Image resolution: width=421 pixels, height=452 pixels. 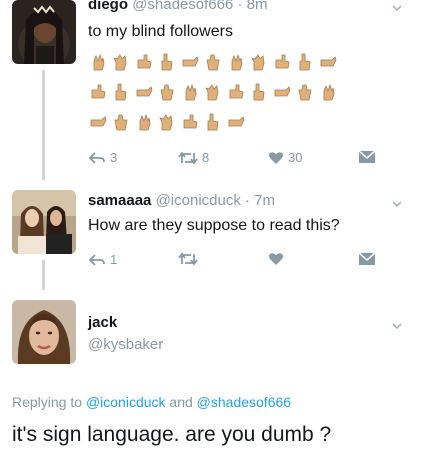 I want to click on avatar-jack-image, so click(x=44, y=332).